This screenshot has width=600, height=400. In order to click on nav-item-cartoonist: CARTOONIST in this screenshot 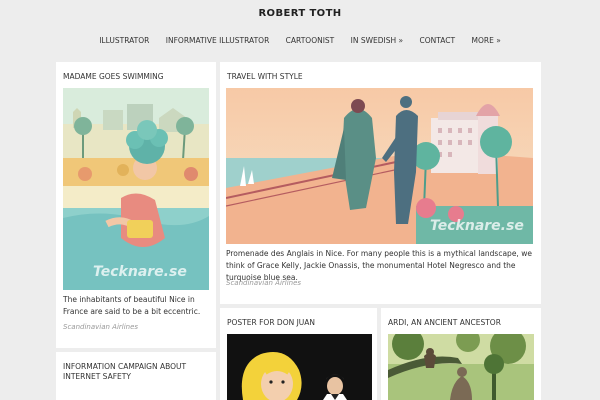, I will do `click(310, 40)`.